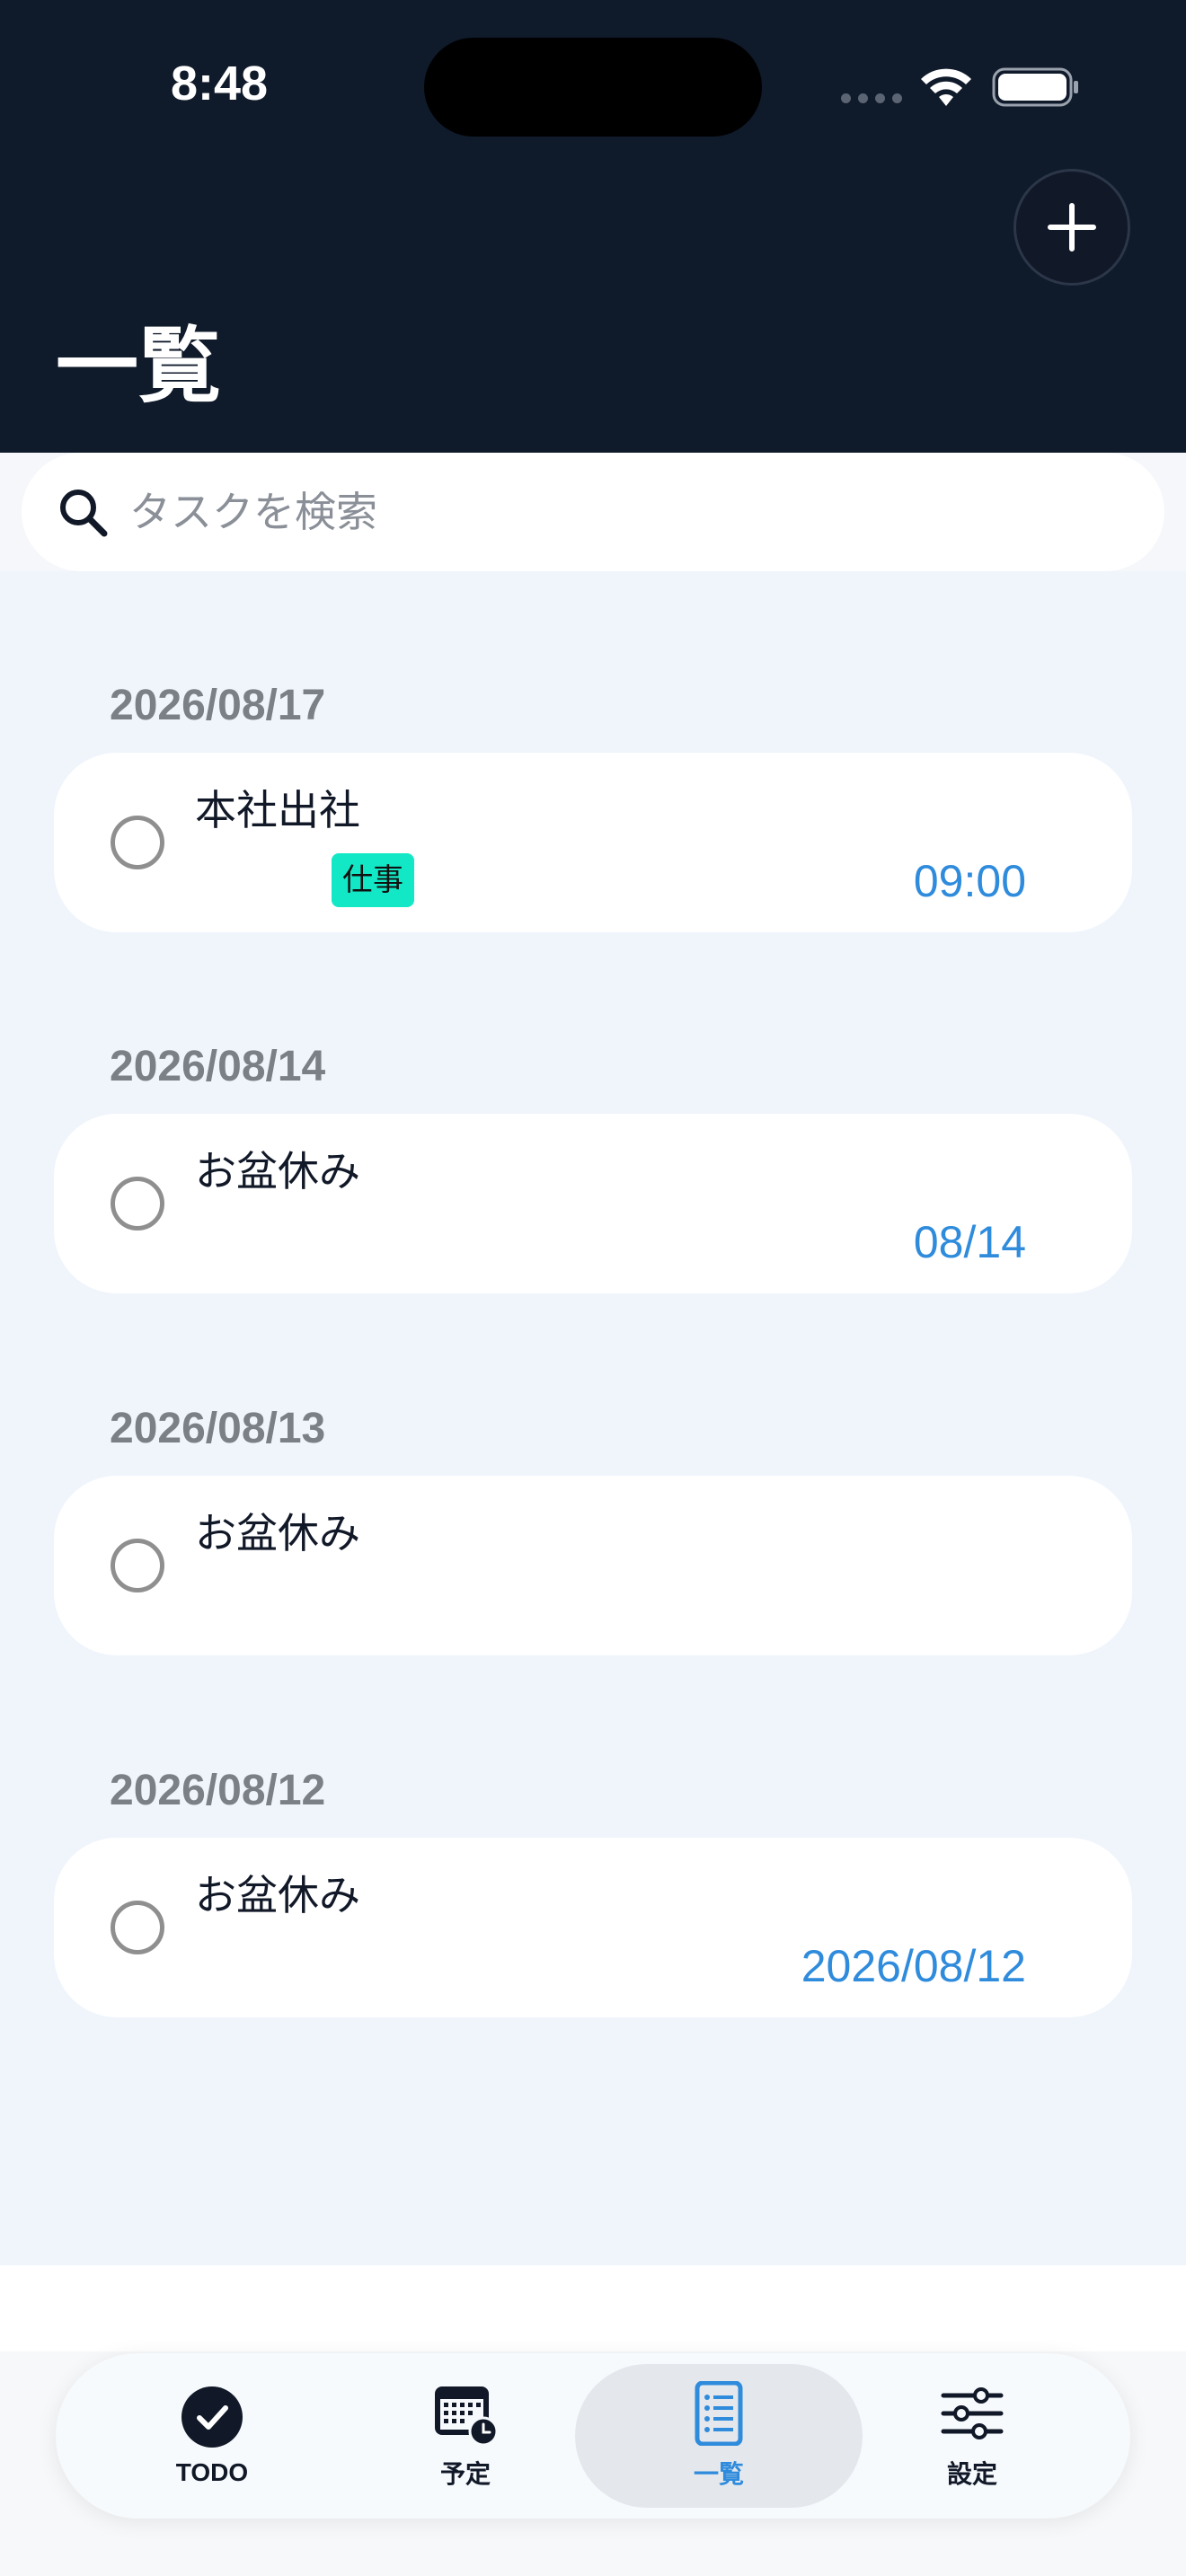 The width and height of the screenshot is (1186, 2576). I want to click on wifi-icon, so click(946, 87).